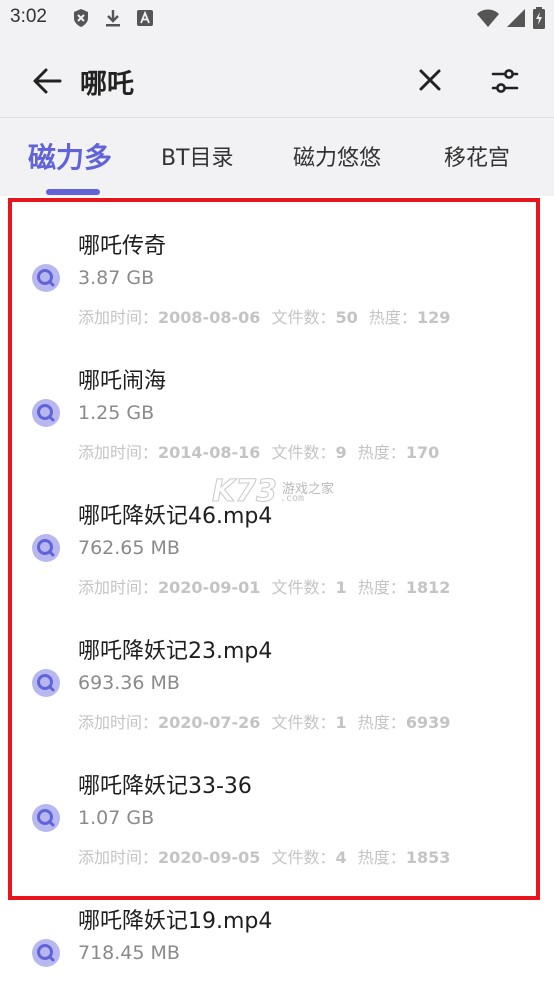  Describe the element at coordinates (209, 857) in the screenshot. I see `meta-added-value: 2020-09-05` at that location.